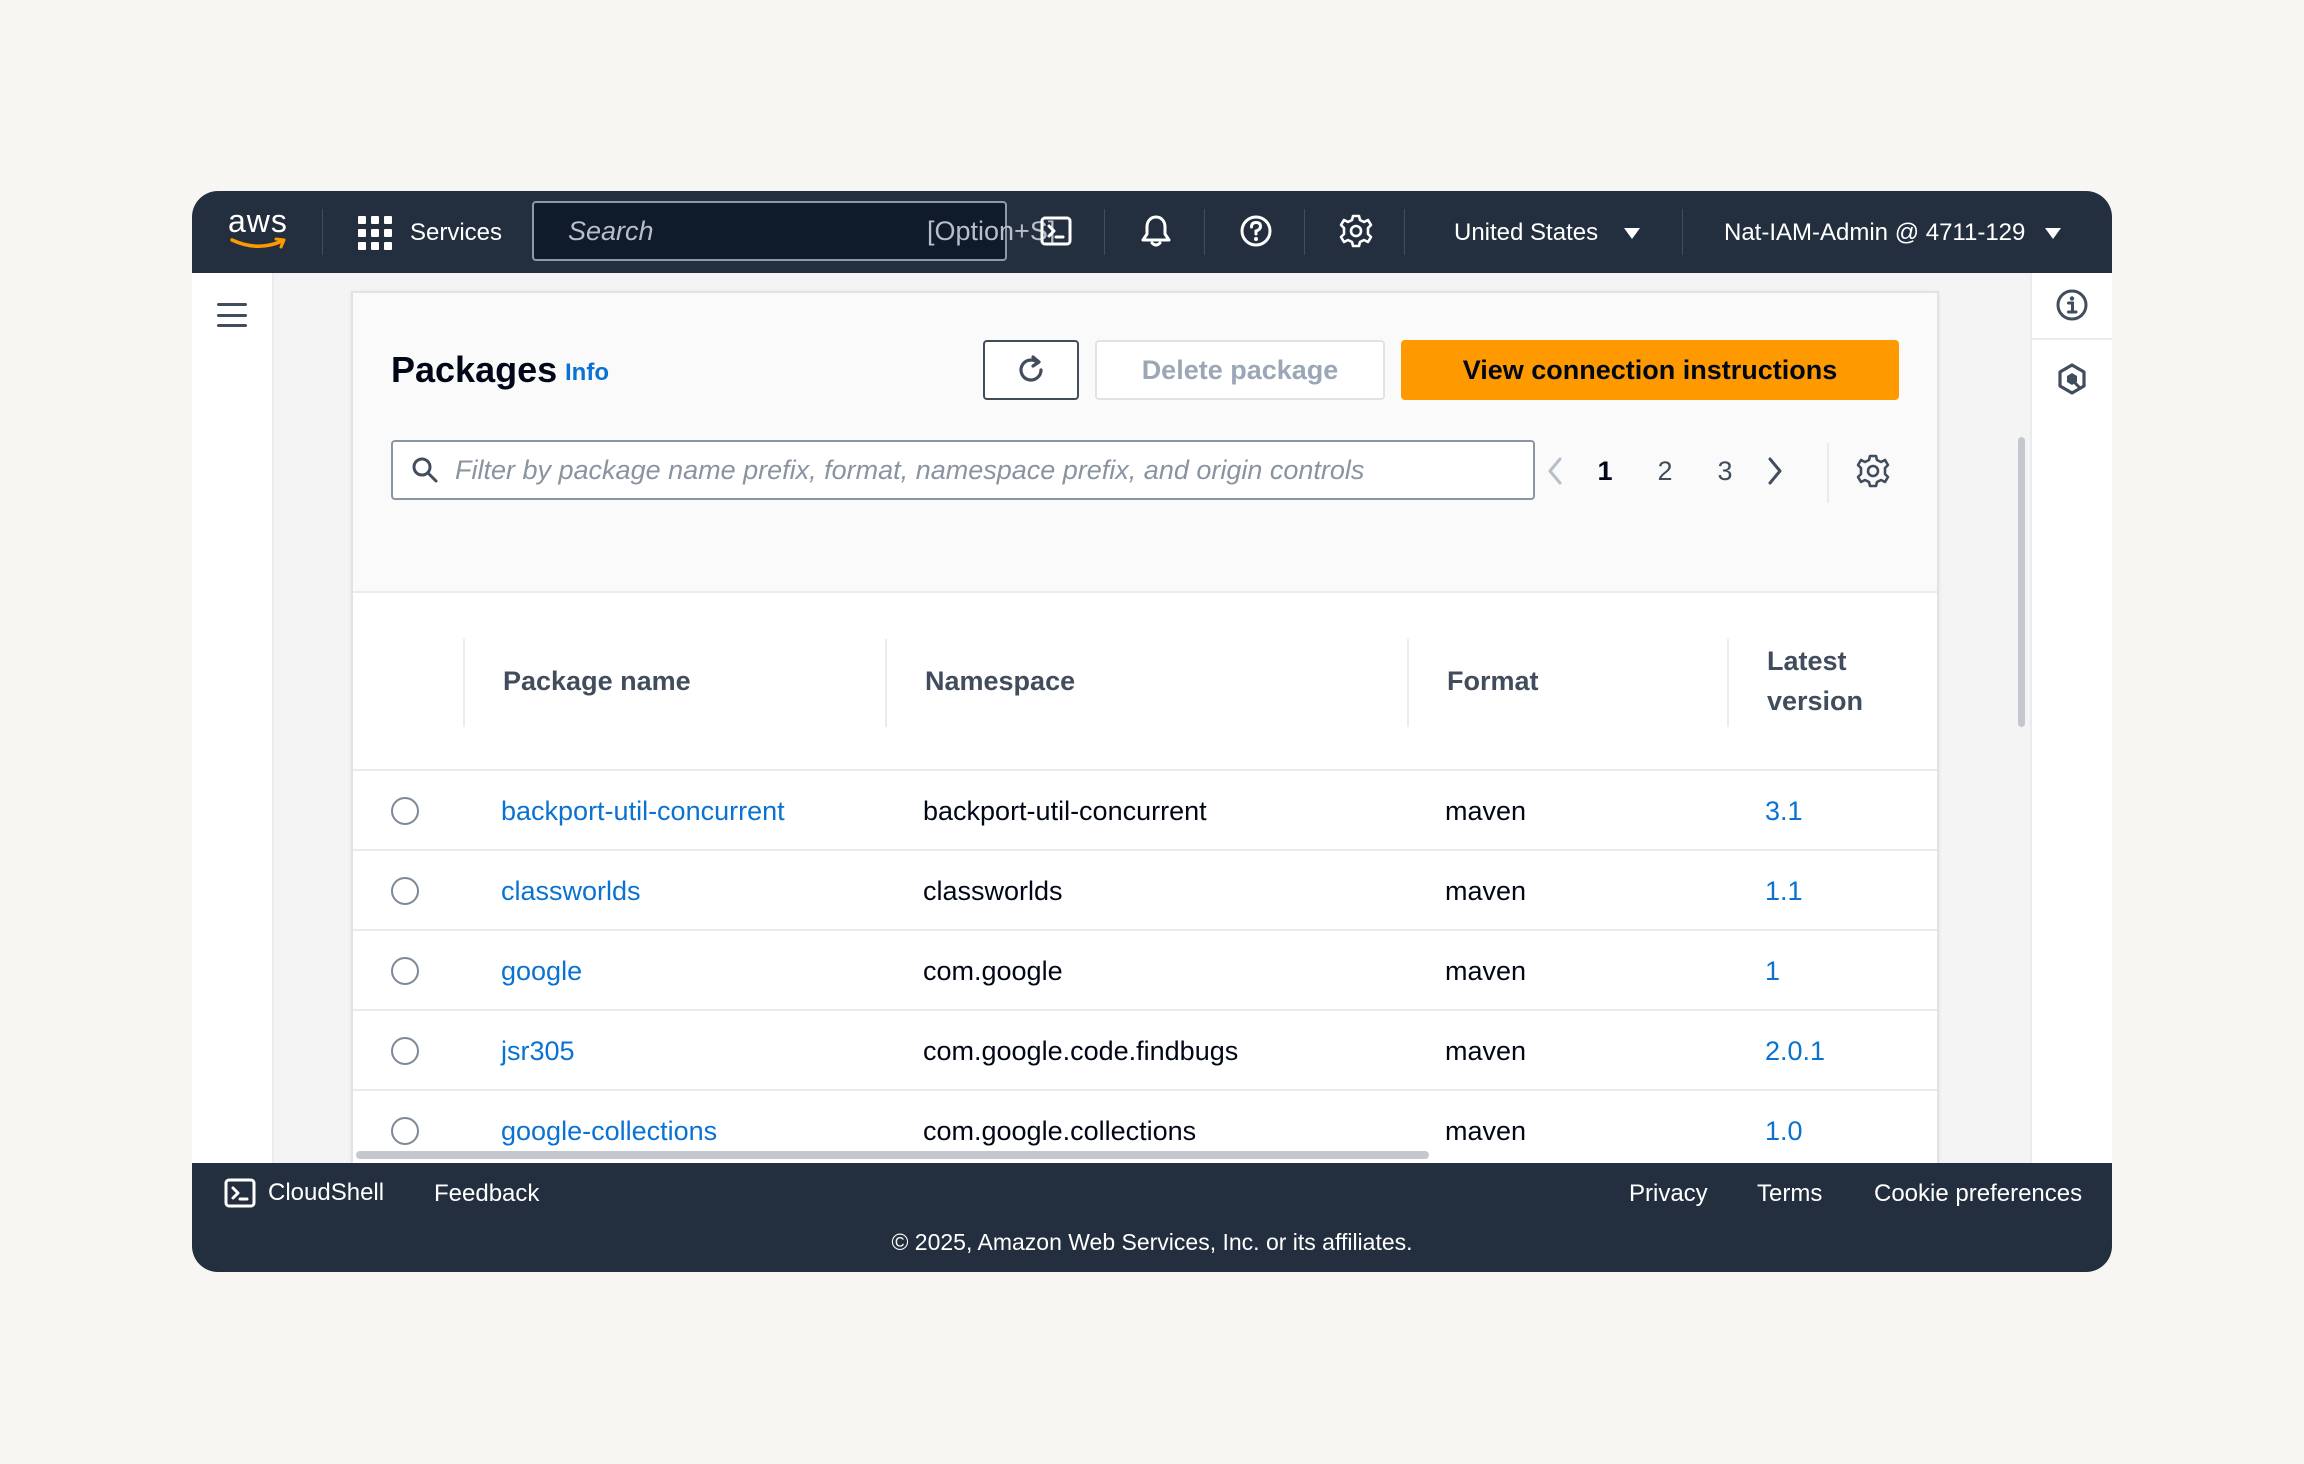 The height and width of the screenshot is (1464, 2304). I want to click on account-menu: Nat-IAM-Admin @ 4711-129, so click(1893, 233).